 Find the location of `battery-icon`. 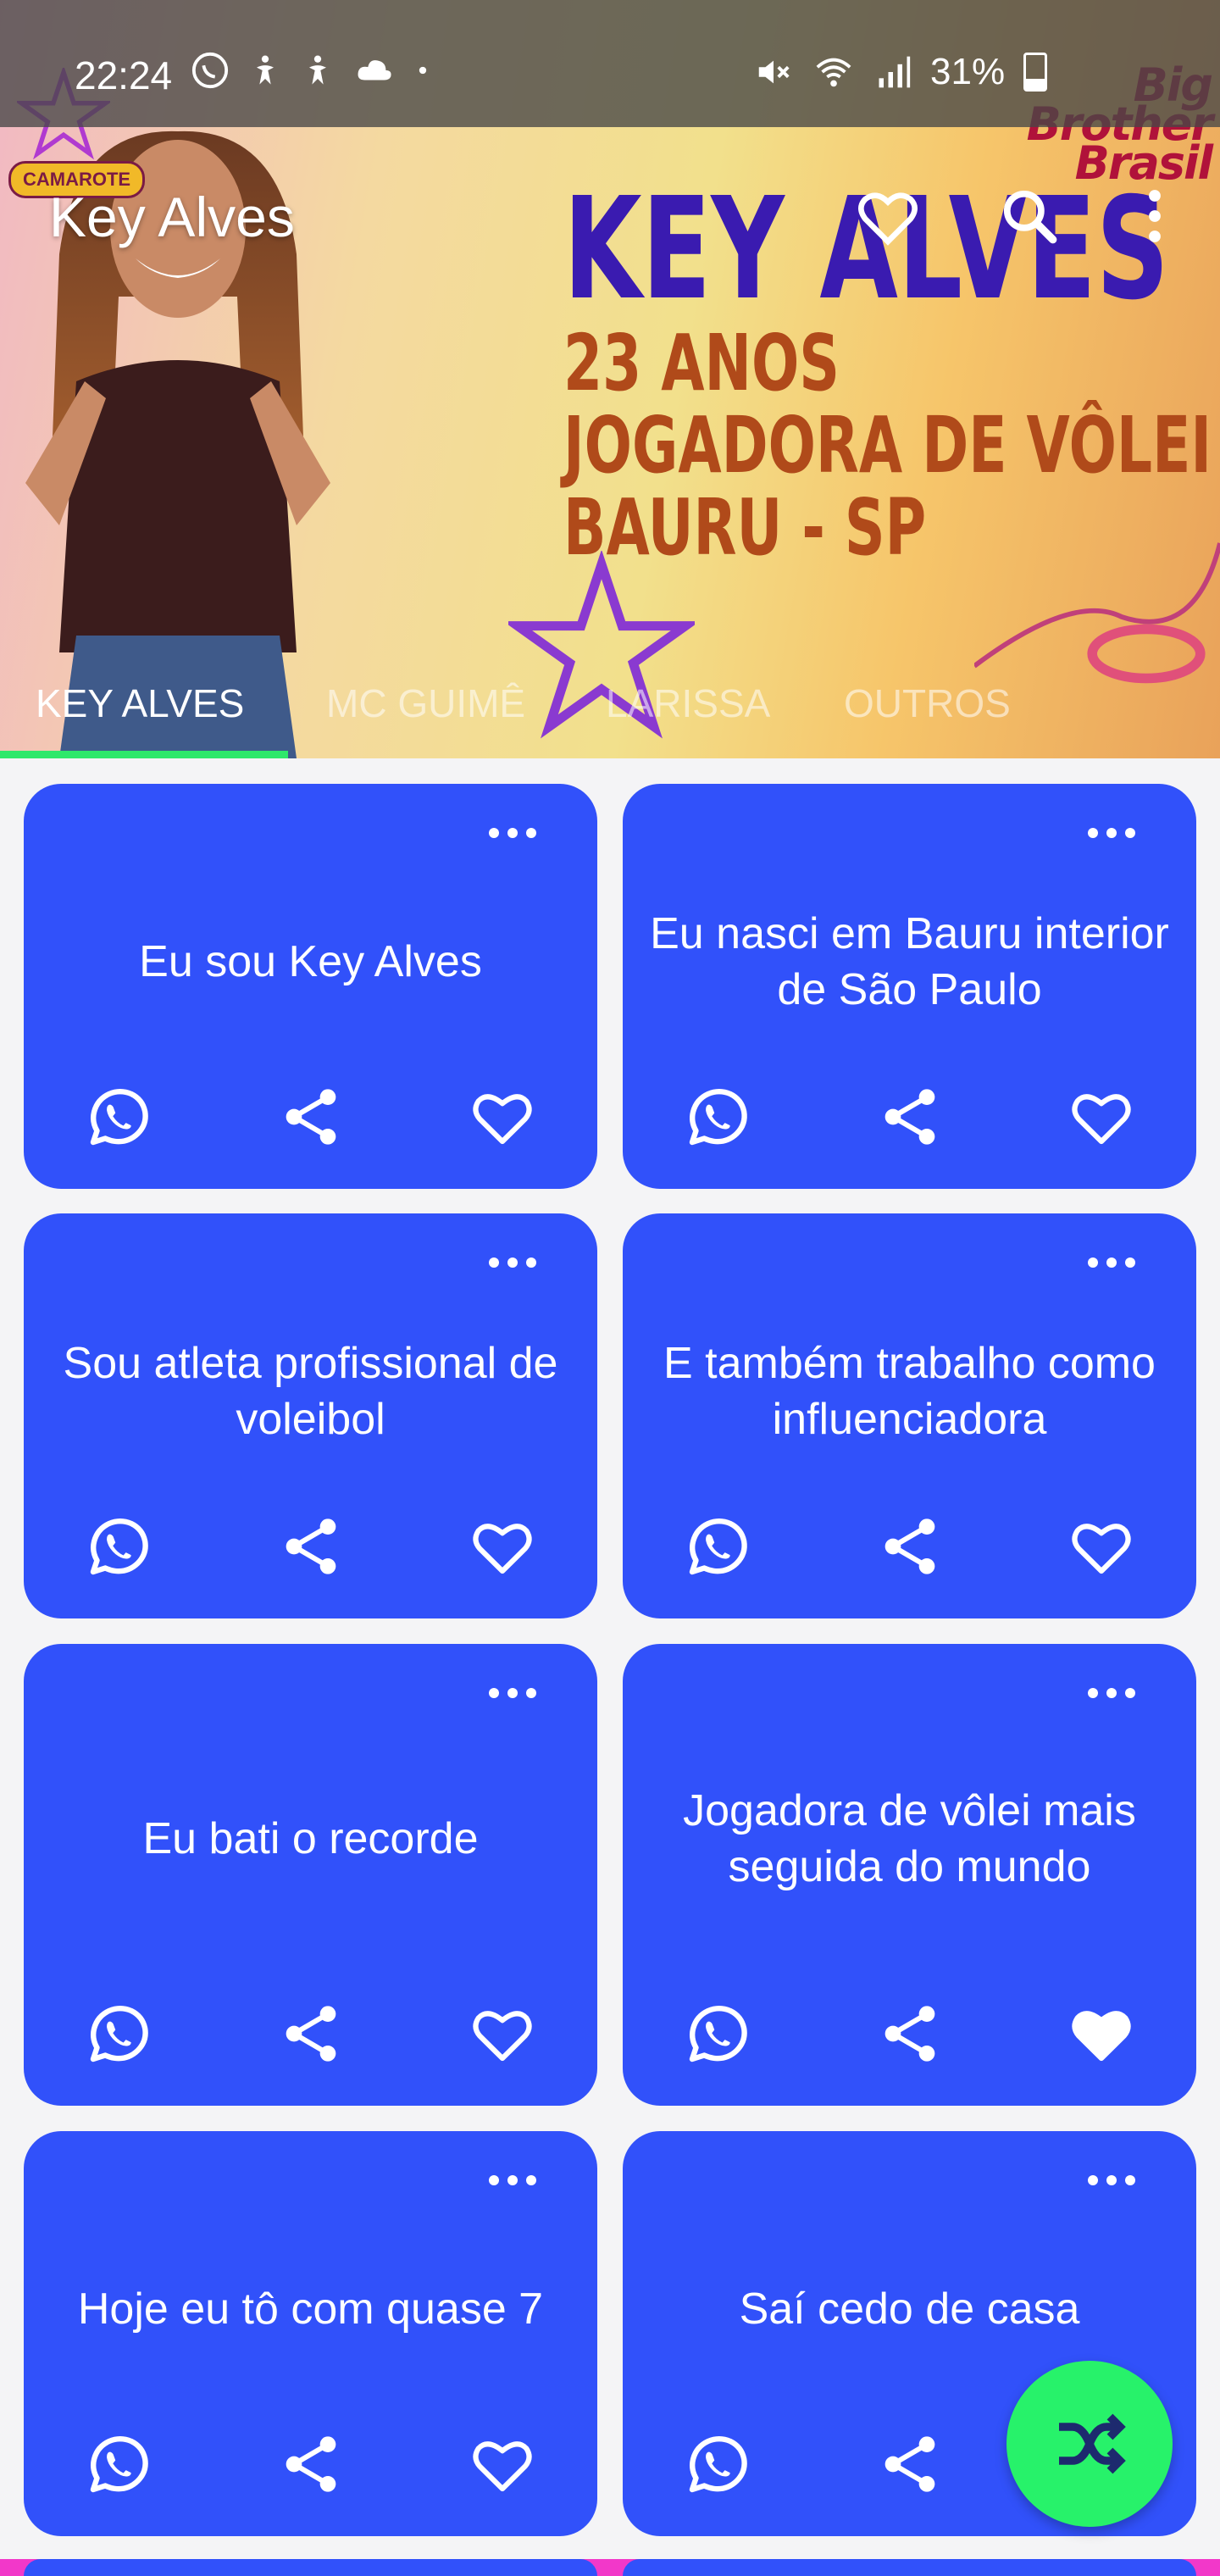

battery-icon is located at coordinates (1035, 72).